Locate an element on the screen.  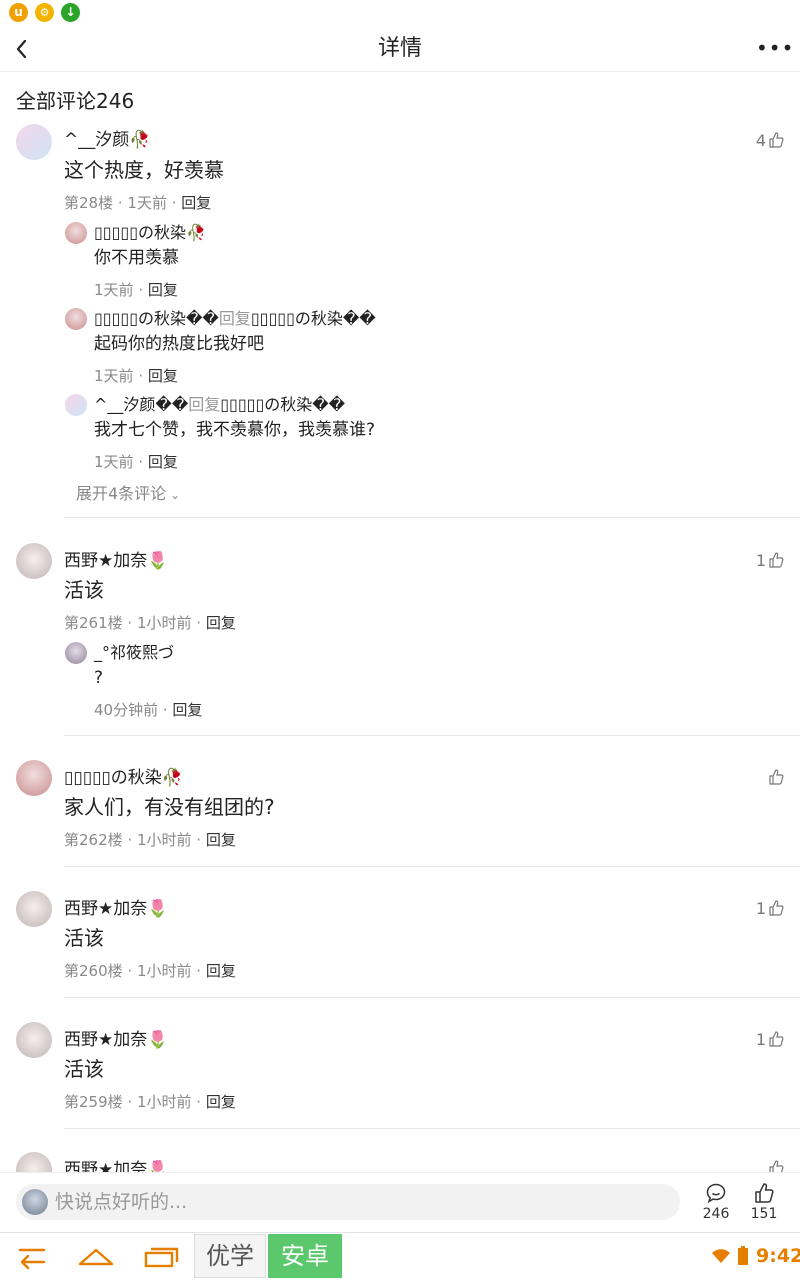
more-options-icon: ••• is located at coordinates (774, 50).